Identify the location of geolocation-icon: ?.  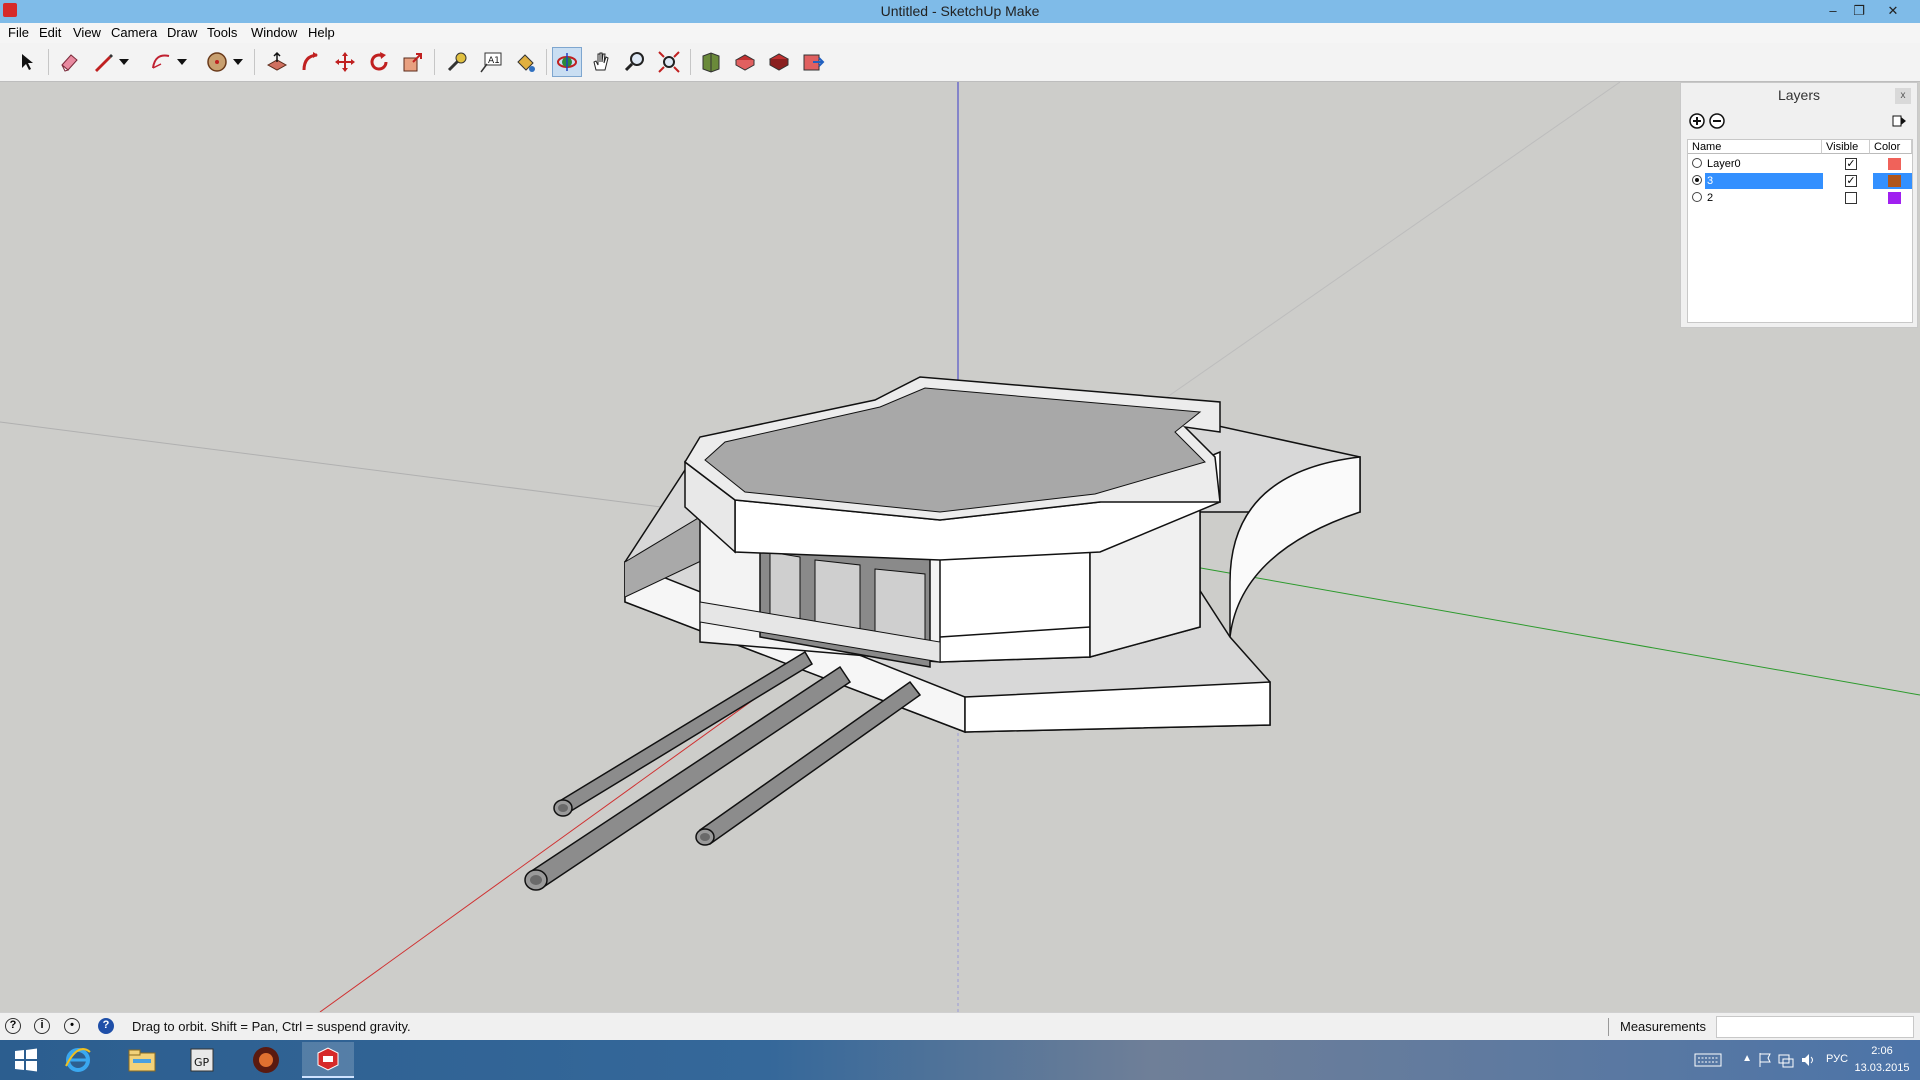
(13, 1026).